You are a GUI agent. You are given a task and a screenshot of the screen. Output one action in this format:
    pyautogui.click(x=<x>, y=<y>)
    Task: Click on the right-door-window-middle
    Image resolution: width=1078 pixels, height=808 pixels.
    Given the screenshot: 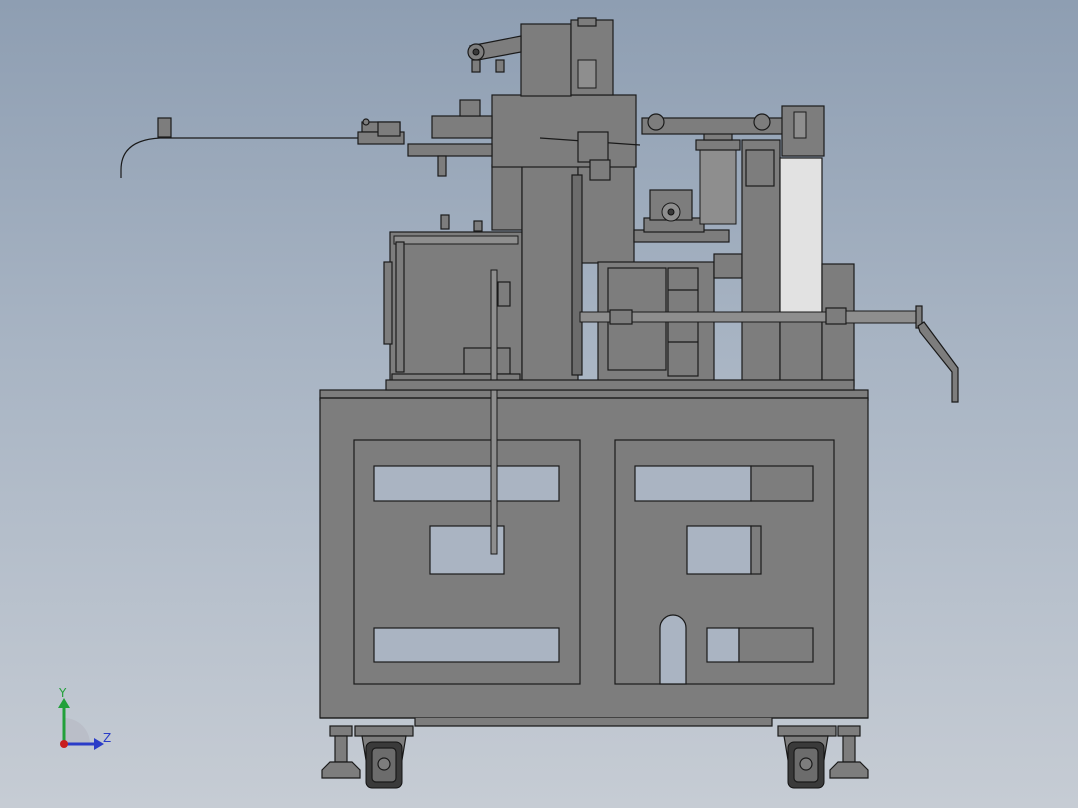 What is the action you would take?
    pyautogui.click(x=719, y=550)
    